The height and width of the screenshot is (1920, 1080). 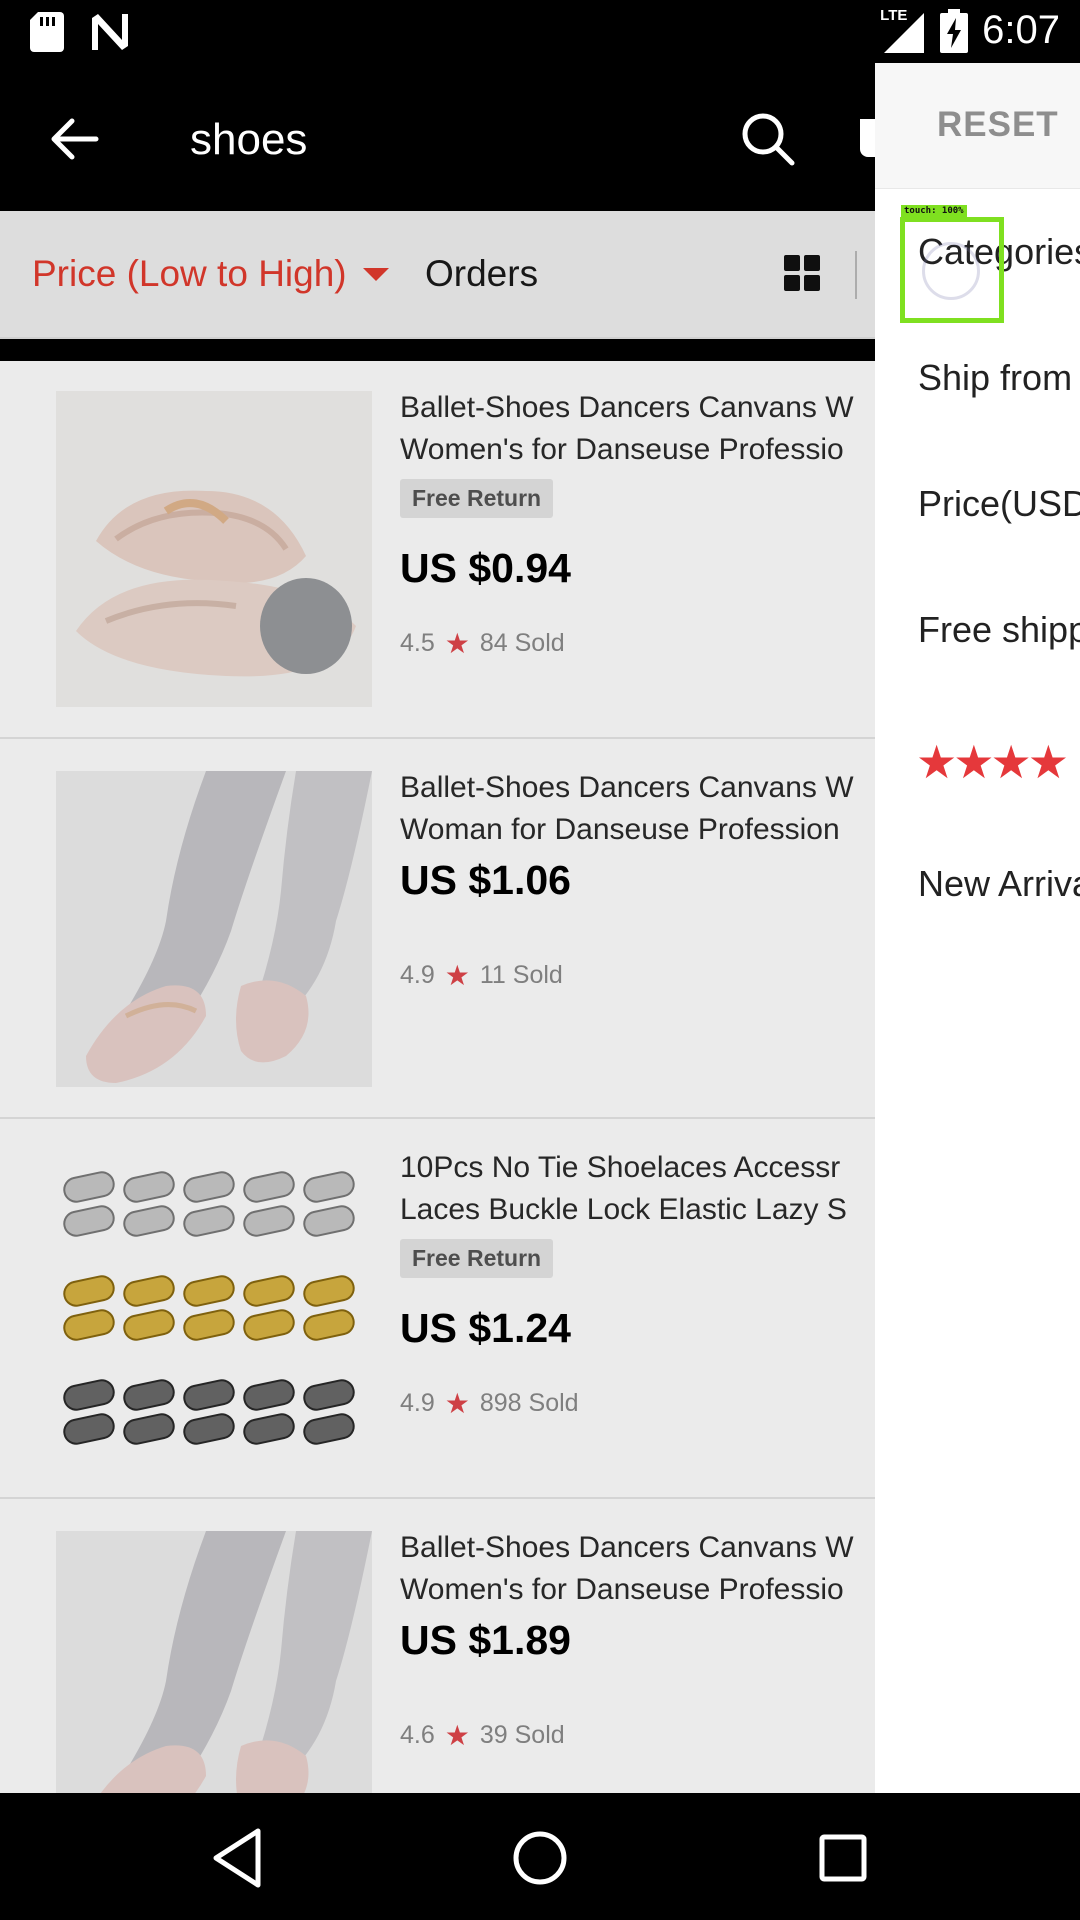 I want to click on price-sort-label: Price (Low to High), so click(x=189, y=273).